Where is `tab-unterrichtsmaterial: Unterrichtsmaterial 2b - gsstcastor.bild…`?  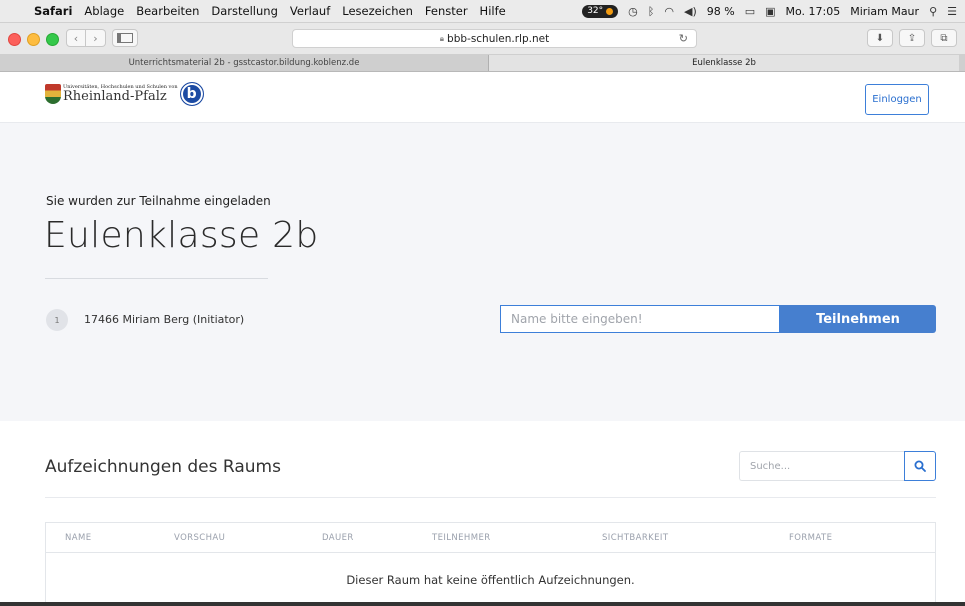 tab-unterrichtsmaterial: Unterrichtsmaterial 2b - gsstcastor.bild… is located at coordinates (244, 63).